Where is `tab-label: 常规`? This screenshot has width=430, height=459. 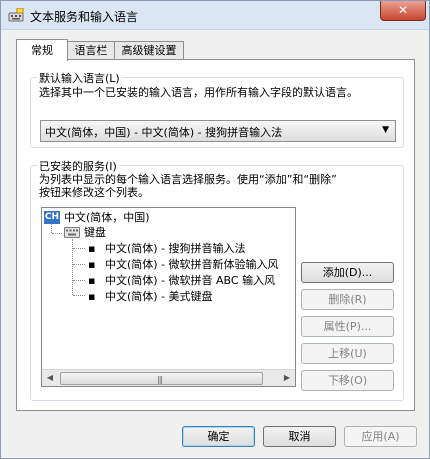 tab-label: 常规 is located at coordinates (42, 50).